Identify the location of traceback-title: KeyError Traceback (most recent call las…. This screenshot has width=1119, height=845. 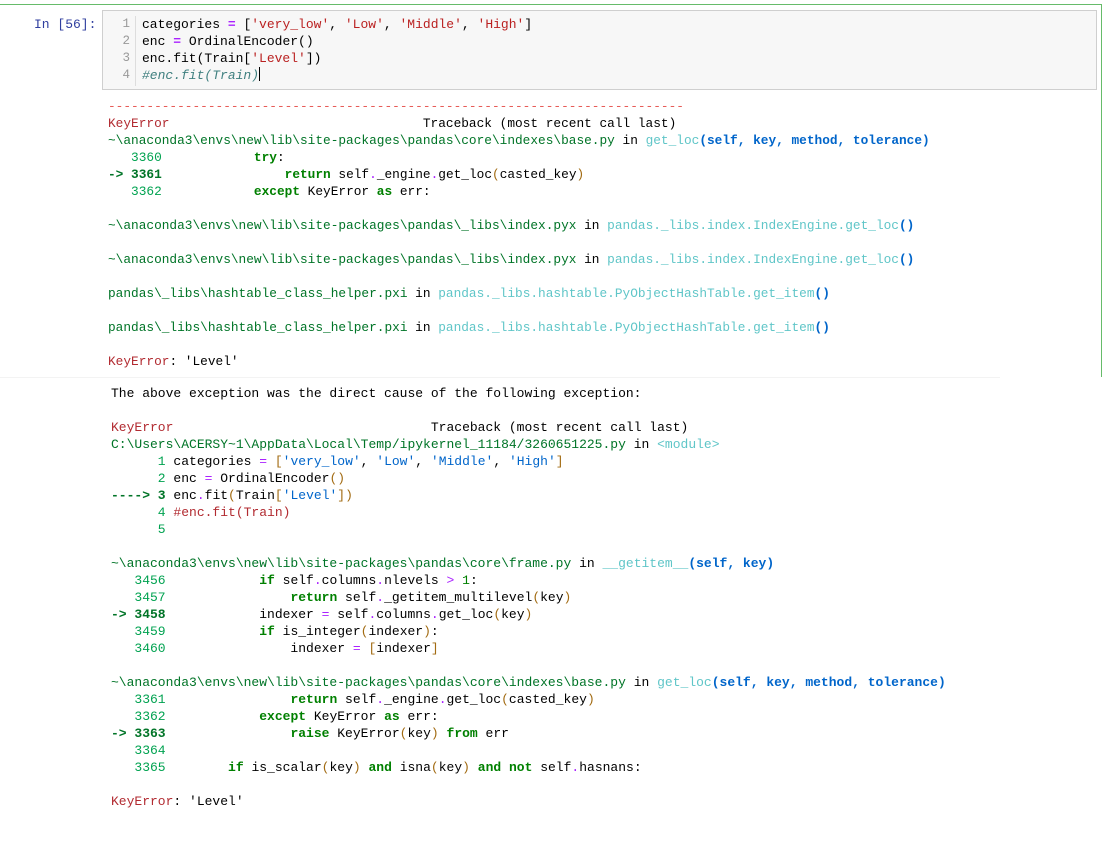
(519, 123).